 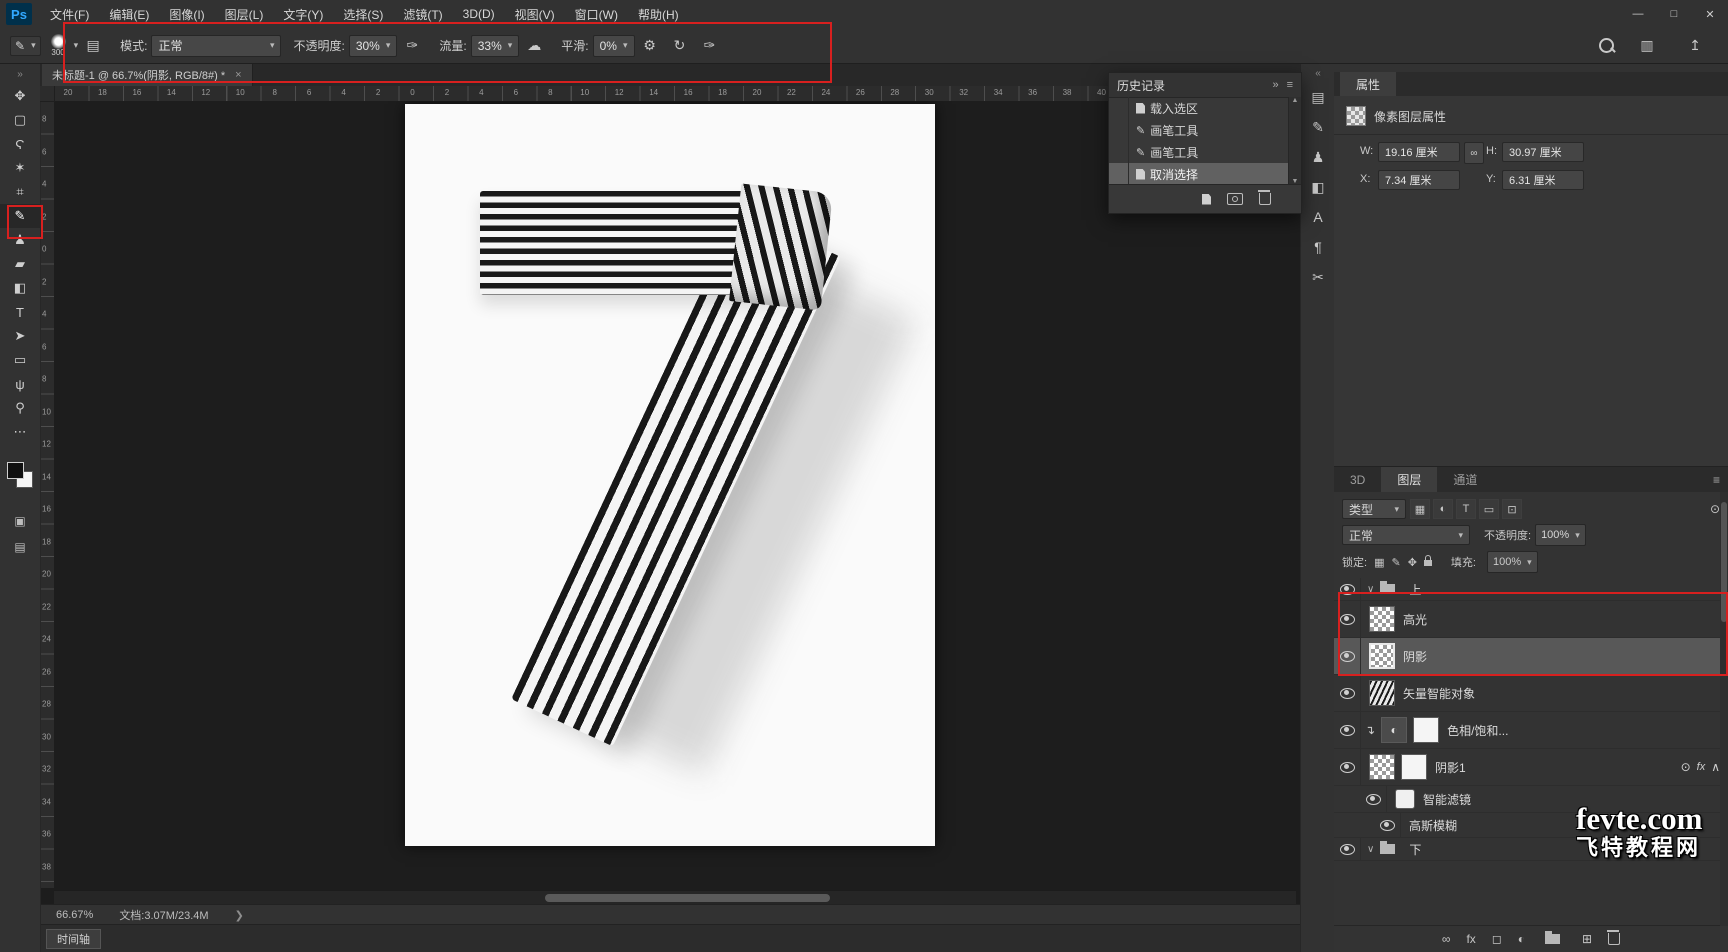 I want to click on tool-preset-picker: ✎ ▾, so click(x=25, y=45).